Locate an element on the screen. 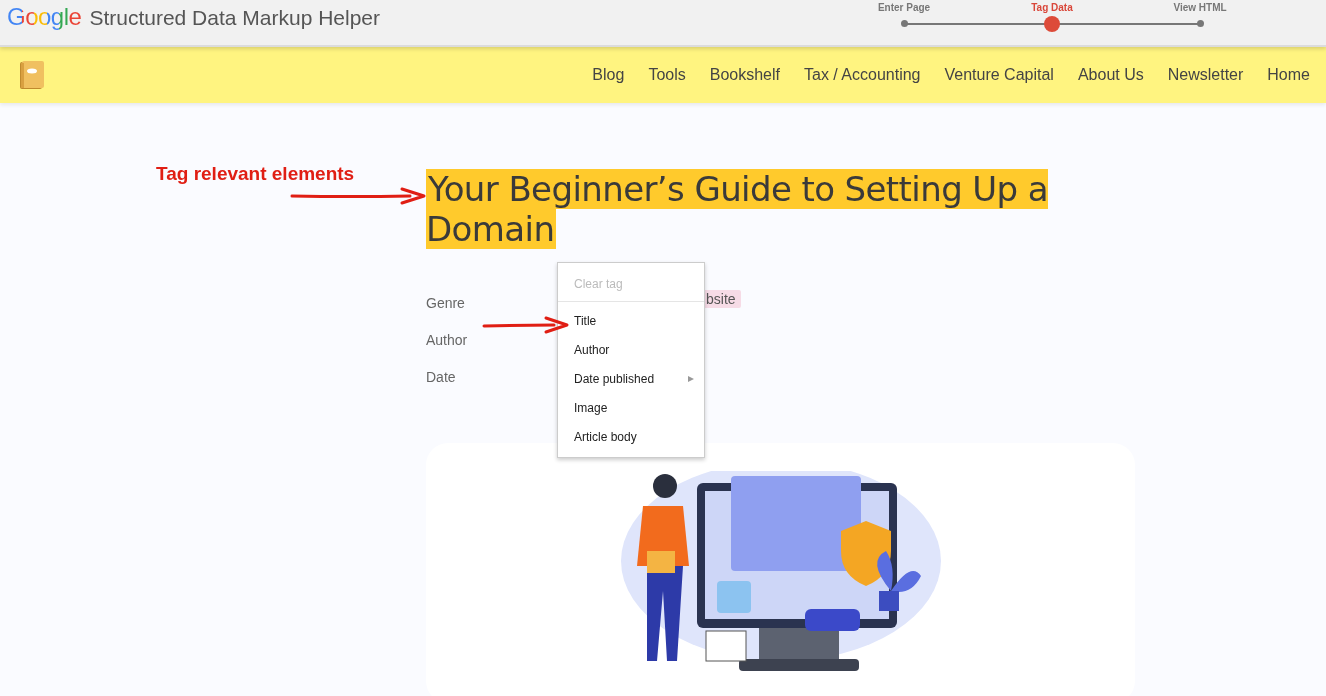 The width and height of the screenshot is (1326, 696). menu-item: Article body is located at coordinates (631, 436).